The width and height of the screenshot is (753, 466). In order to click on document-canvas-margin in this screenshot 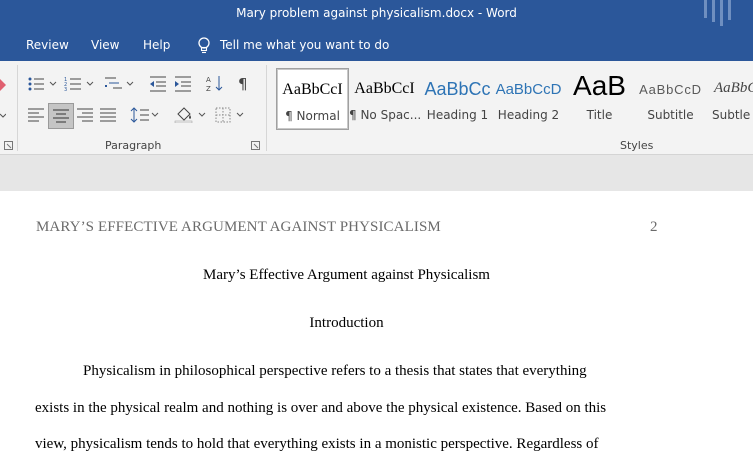, I will do `click(376, 173)`.